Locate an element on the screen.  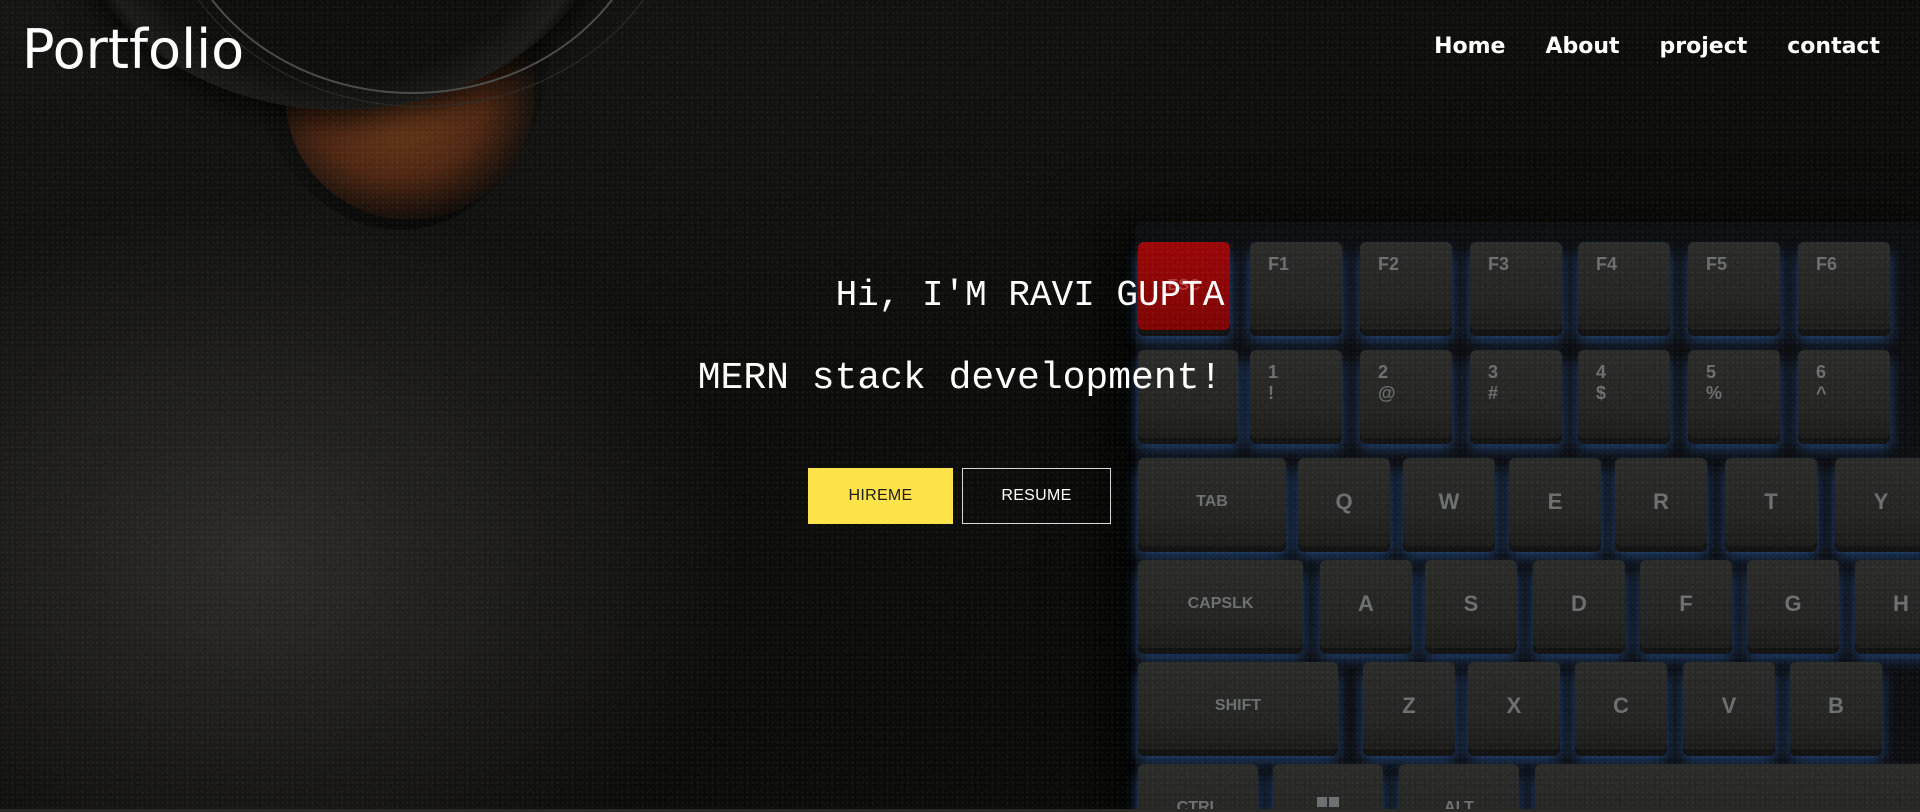
key-e: E is located at coordinates (1555, 502).